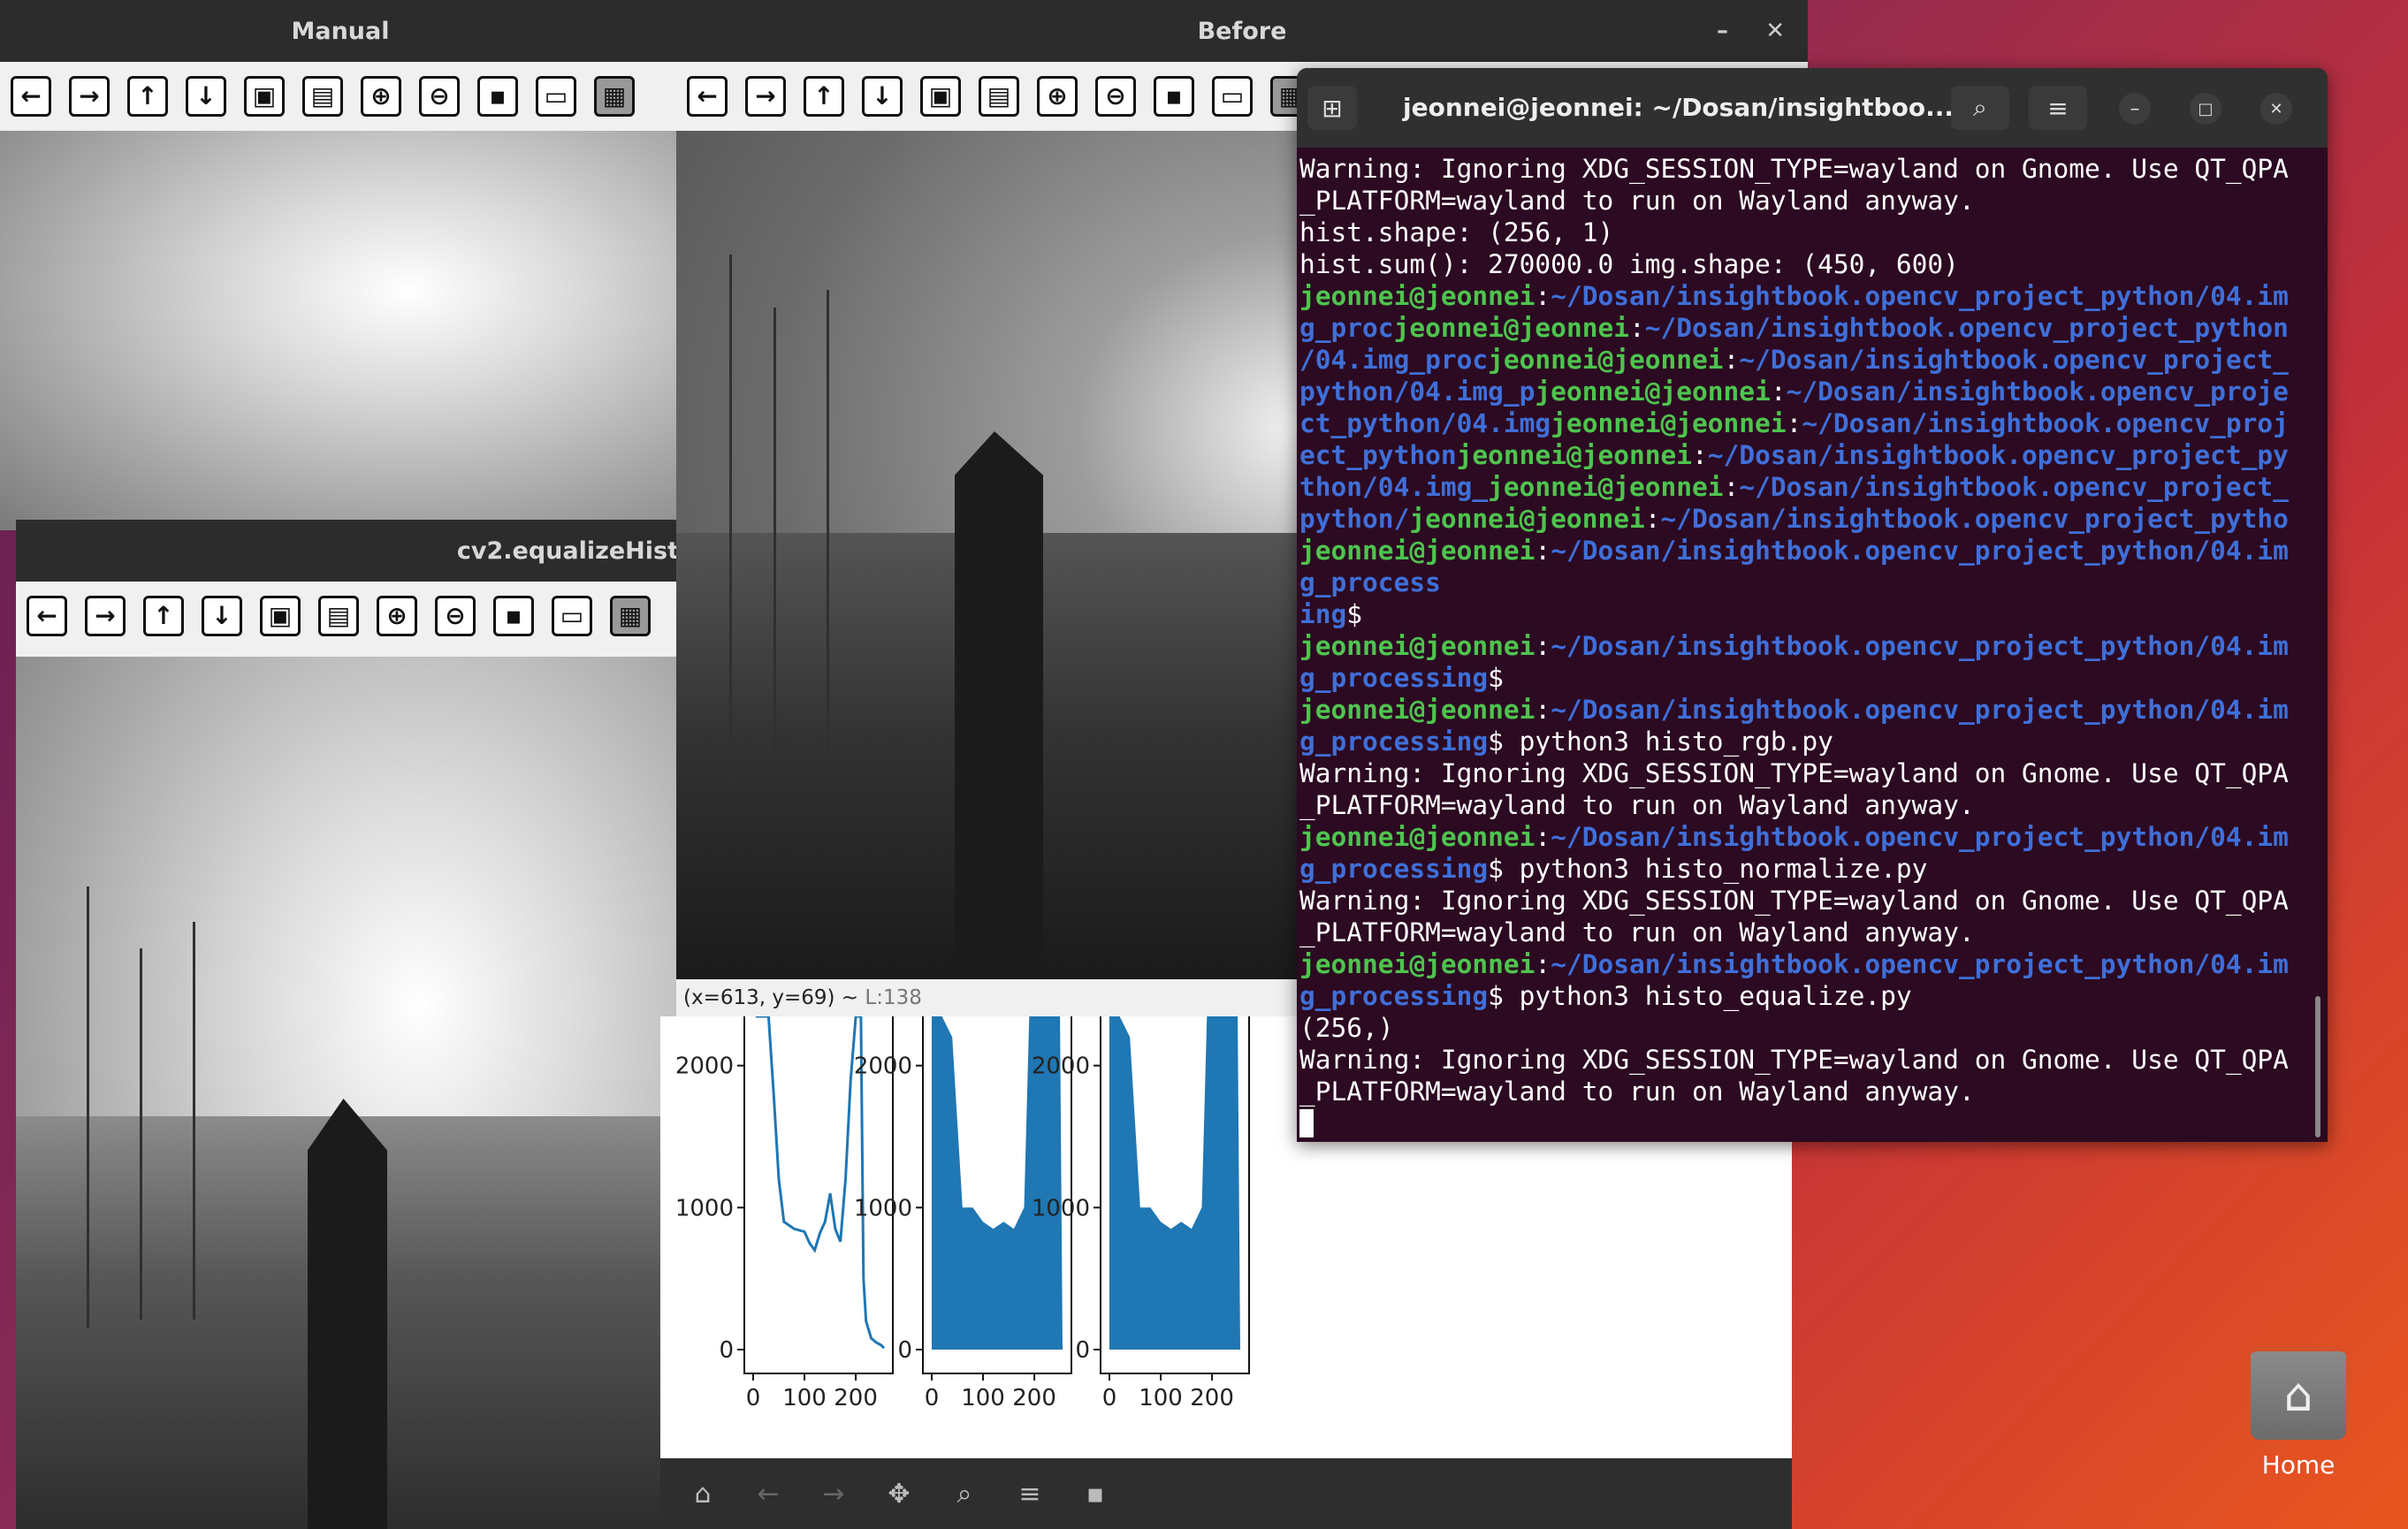 This screenshot has height=1529, width=2408. Describe the element at coordinates (702, 1493) in the screenshot. I see `home-icon: ⌂` at that location.